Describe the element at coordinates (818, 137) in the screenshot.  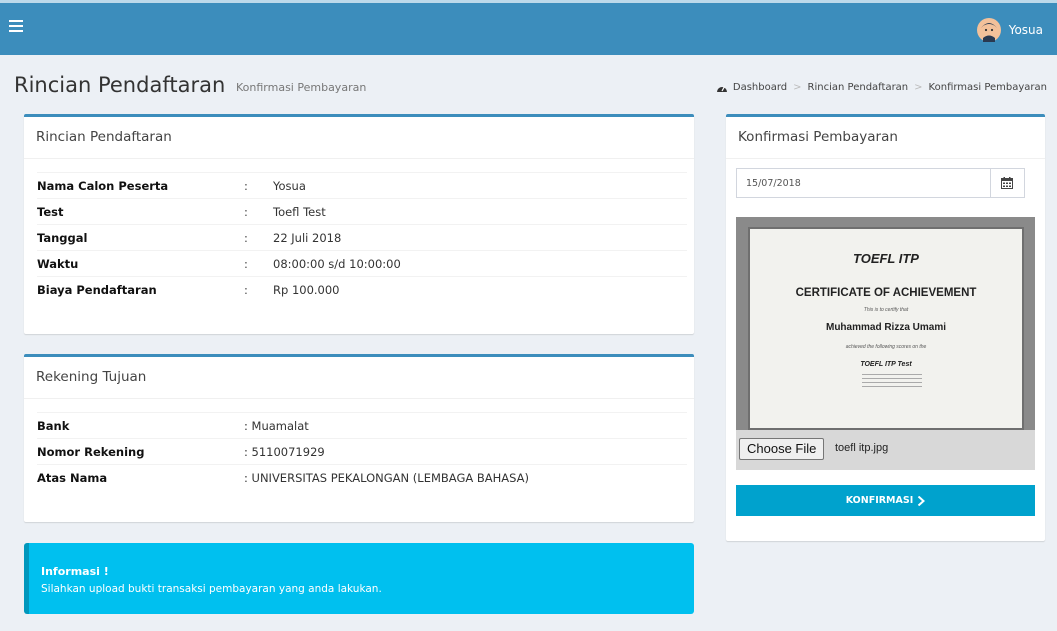
I see `confirmation-box-title: Konfirmasi Pembayaran` at that location.